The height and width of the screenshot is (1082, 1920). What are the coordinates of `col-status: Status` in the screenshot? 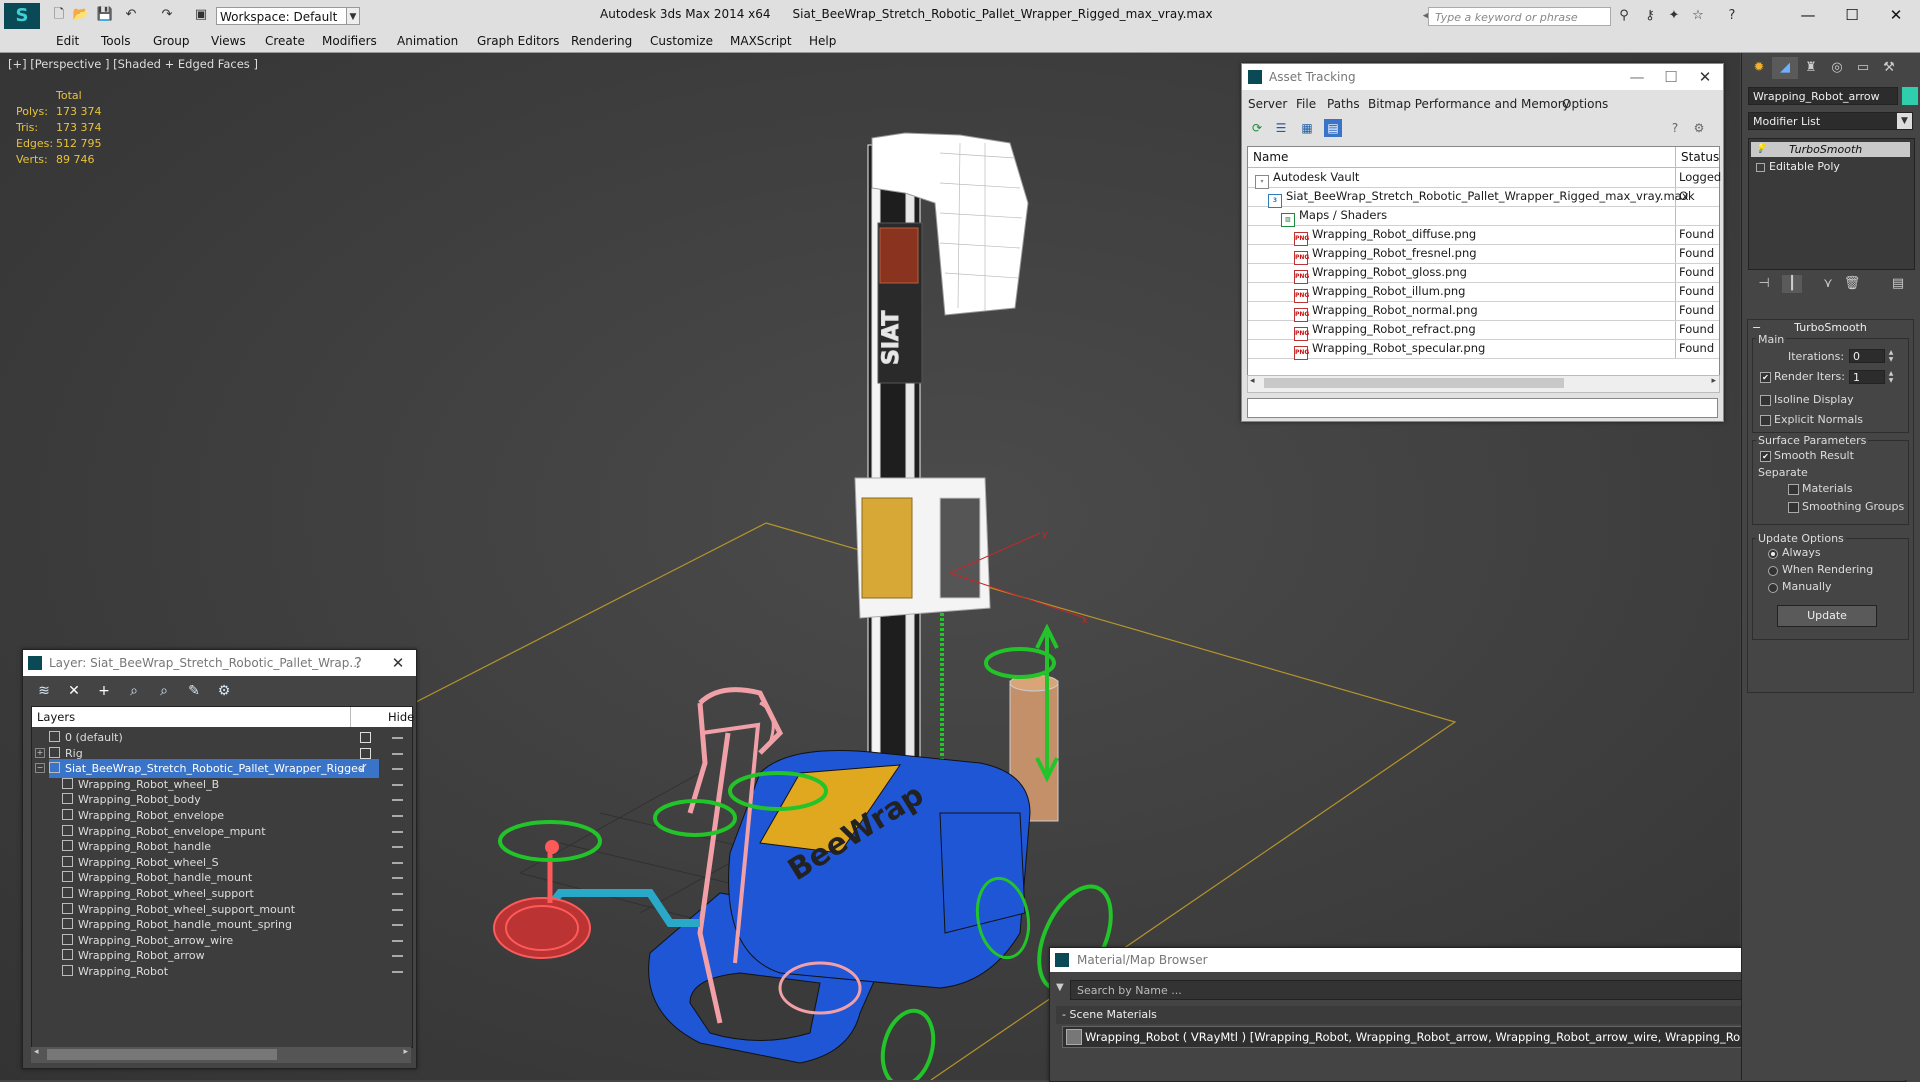 It's located at (1700, 157).